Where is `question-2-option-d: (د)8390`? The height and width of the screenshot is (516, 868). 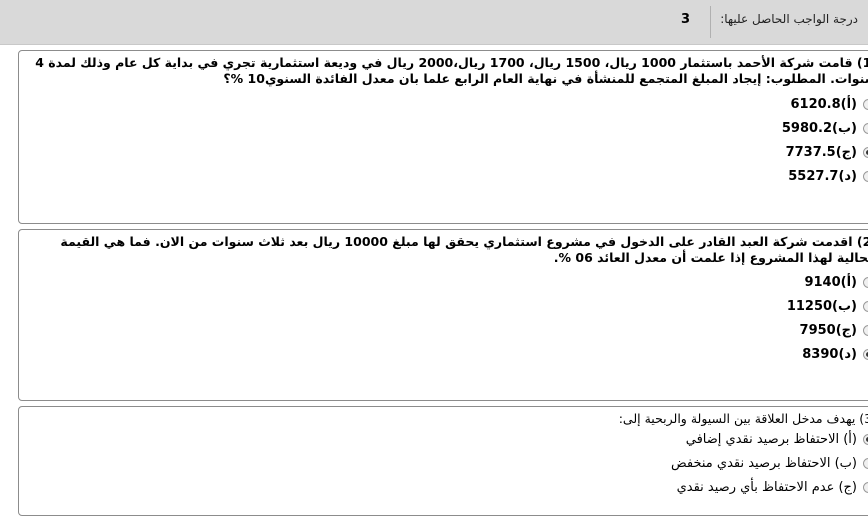 question-2-option-d: (د)8390 is located at coordinates (835, 354).